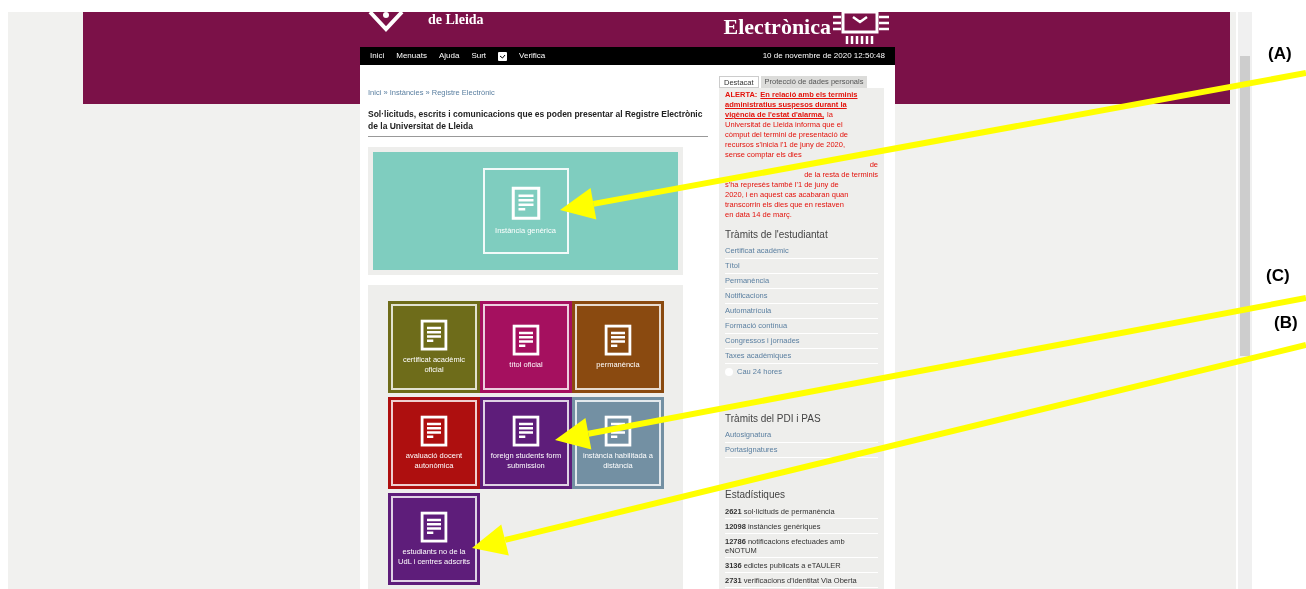  What do you see at coordinates (479, 56) in the screenshot?
I see `nav-link: Surt` at bounding box center [479, 56].